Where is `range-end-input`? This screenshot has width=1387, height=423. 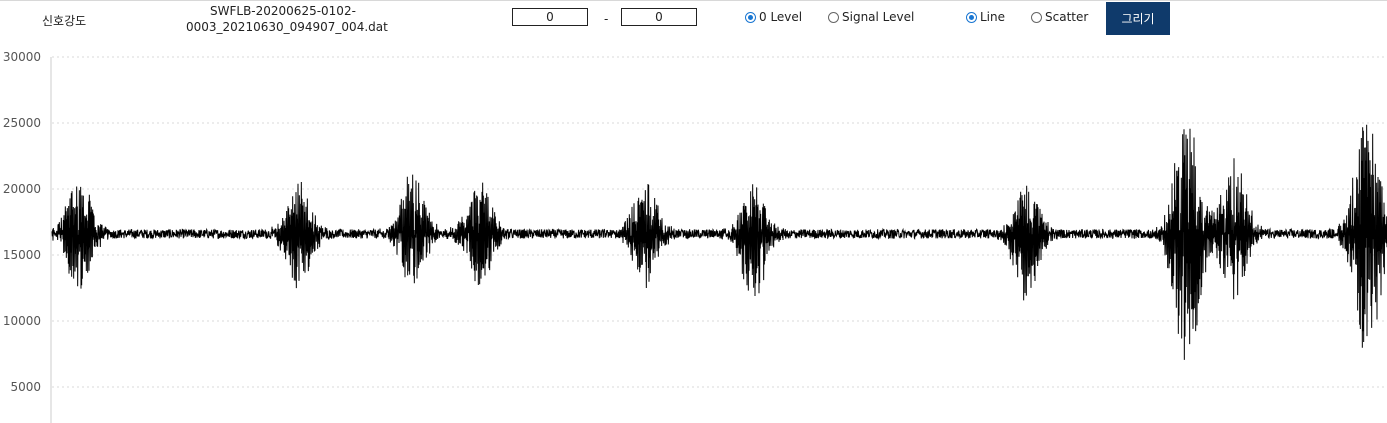
range-end-input is located at coordinates (659, 17).